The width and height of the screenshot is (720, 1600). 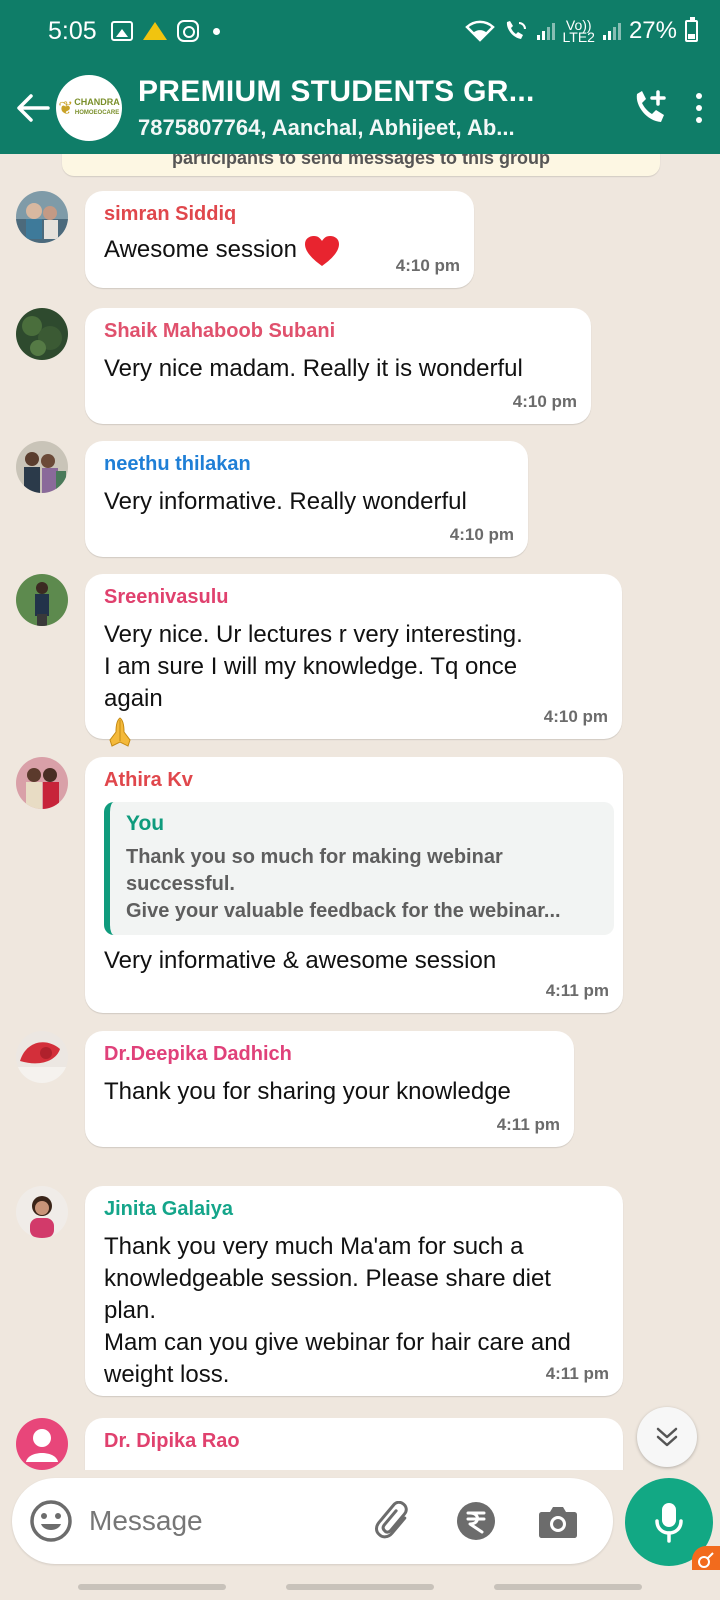 I want to click on scroll-to-bottom-button, so click(x=667, y=1437).